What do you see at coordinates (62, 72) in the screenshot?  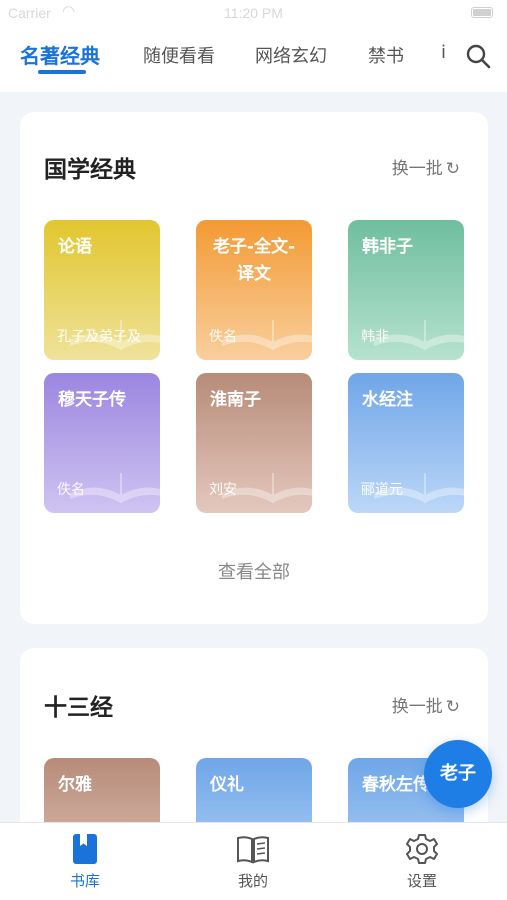 I see `active-tab-indicator` at bounding box center [62, 72].